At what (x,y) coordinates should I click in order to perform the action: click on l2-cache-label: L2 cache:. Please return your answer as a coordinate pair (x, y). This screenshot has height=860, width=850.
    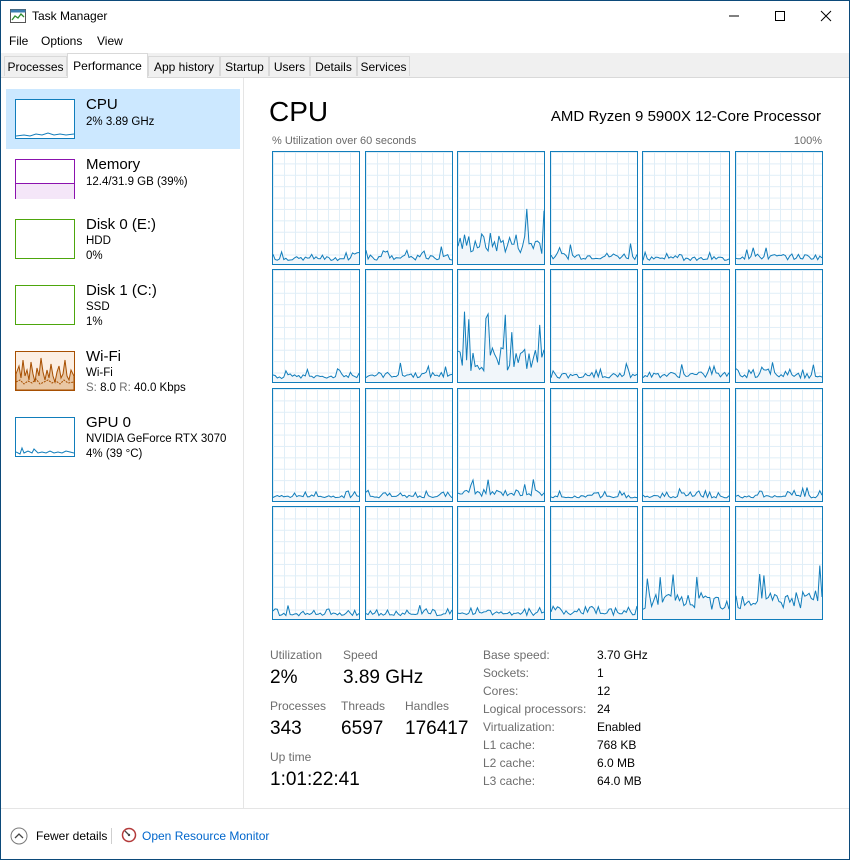
    Looking at the image, I should click on (509, 763).